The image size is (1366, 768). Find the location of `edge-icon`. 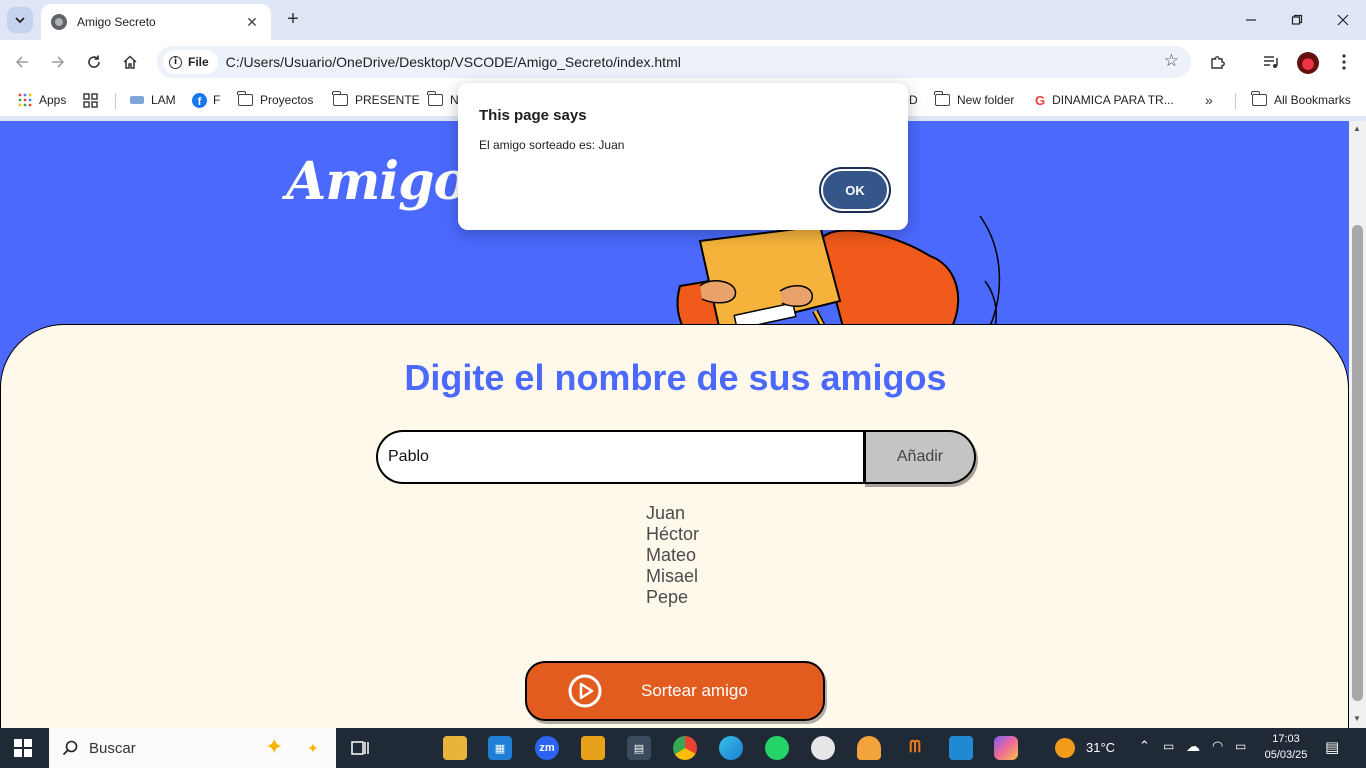

edge-icon is located at coordinates (731, 748).